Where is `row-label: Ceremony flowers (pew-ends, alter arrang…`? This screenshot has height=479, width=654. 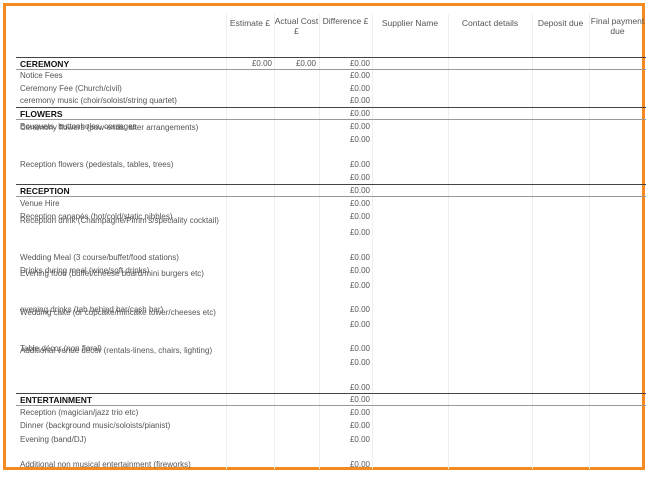 row-label: Ceremony flowers (pew-ends, alter arrang… is located at coordinates (109, 127).